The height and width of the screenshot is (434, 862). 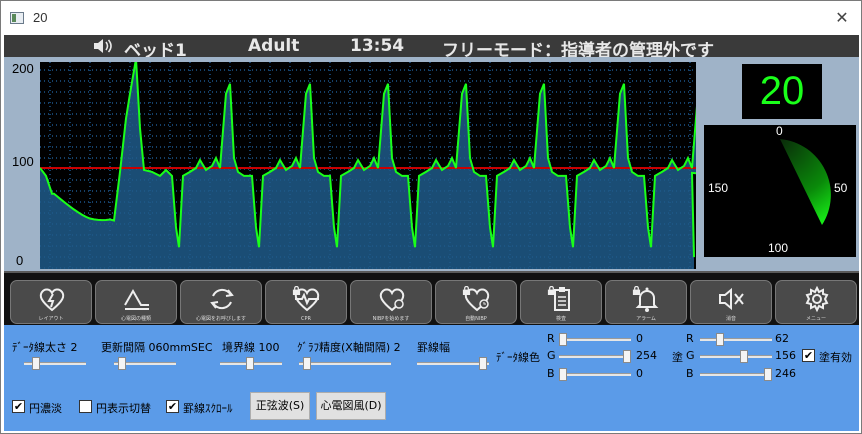 What do you see at coordinates (23, 161) in the screenshot?
I see `y-axis-label-100: 100` at bounding box center [23, 161].